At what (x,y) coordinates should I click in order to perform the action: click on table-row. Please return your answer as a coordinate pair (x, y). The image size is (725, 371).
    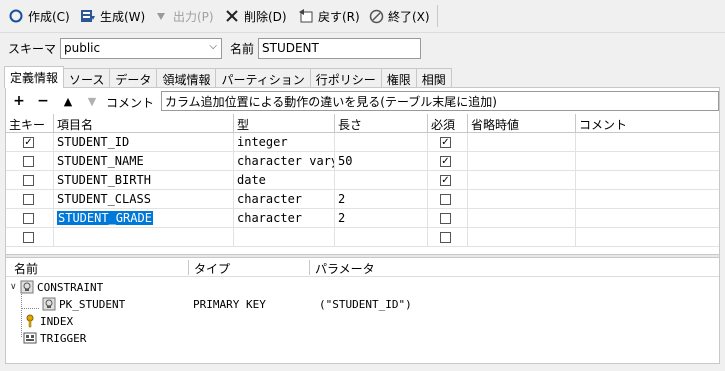
    Looking at the image, I should click on (362, 237).